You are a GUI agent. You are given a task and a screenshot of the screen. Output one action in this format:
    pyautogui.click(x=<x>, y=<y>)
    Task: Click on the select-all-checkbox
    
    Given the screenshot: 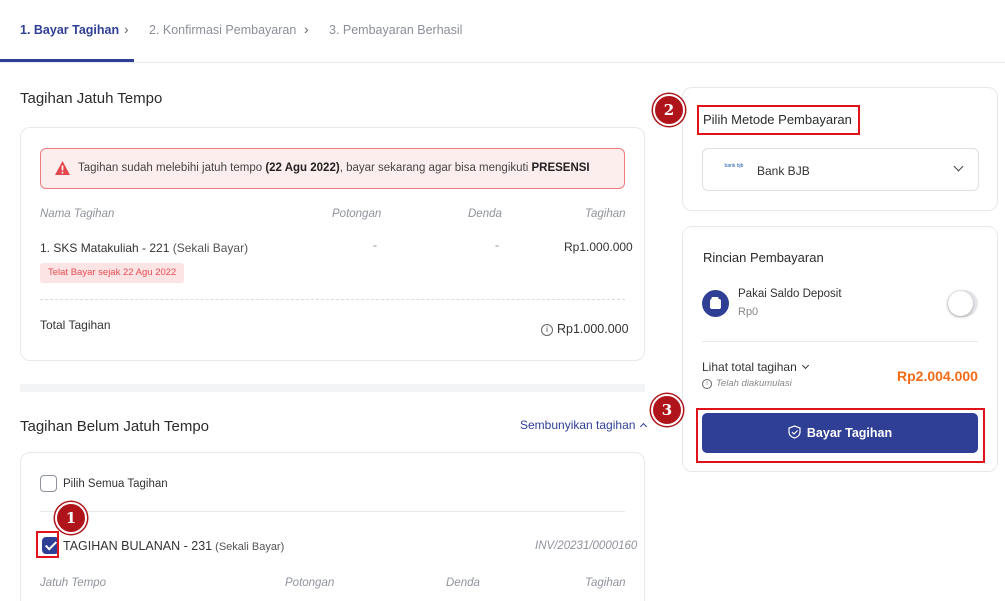 What is the action you would take?
    pyautogui.click(x=48, y=483)
    